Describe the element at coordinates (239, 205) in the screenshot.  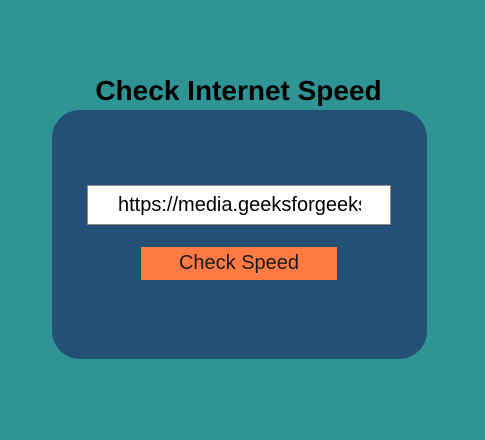
I see `url-input` at that location.